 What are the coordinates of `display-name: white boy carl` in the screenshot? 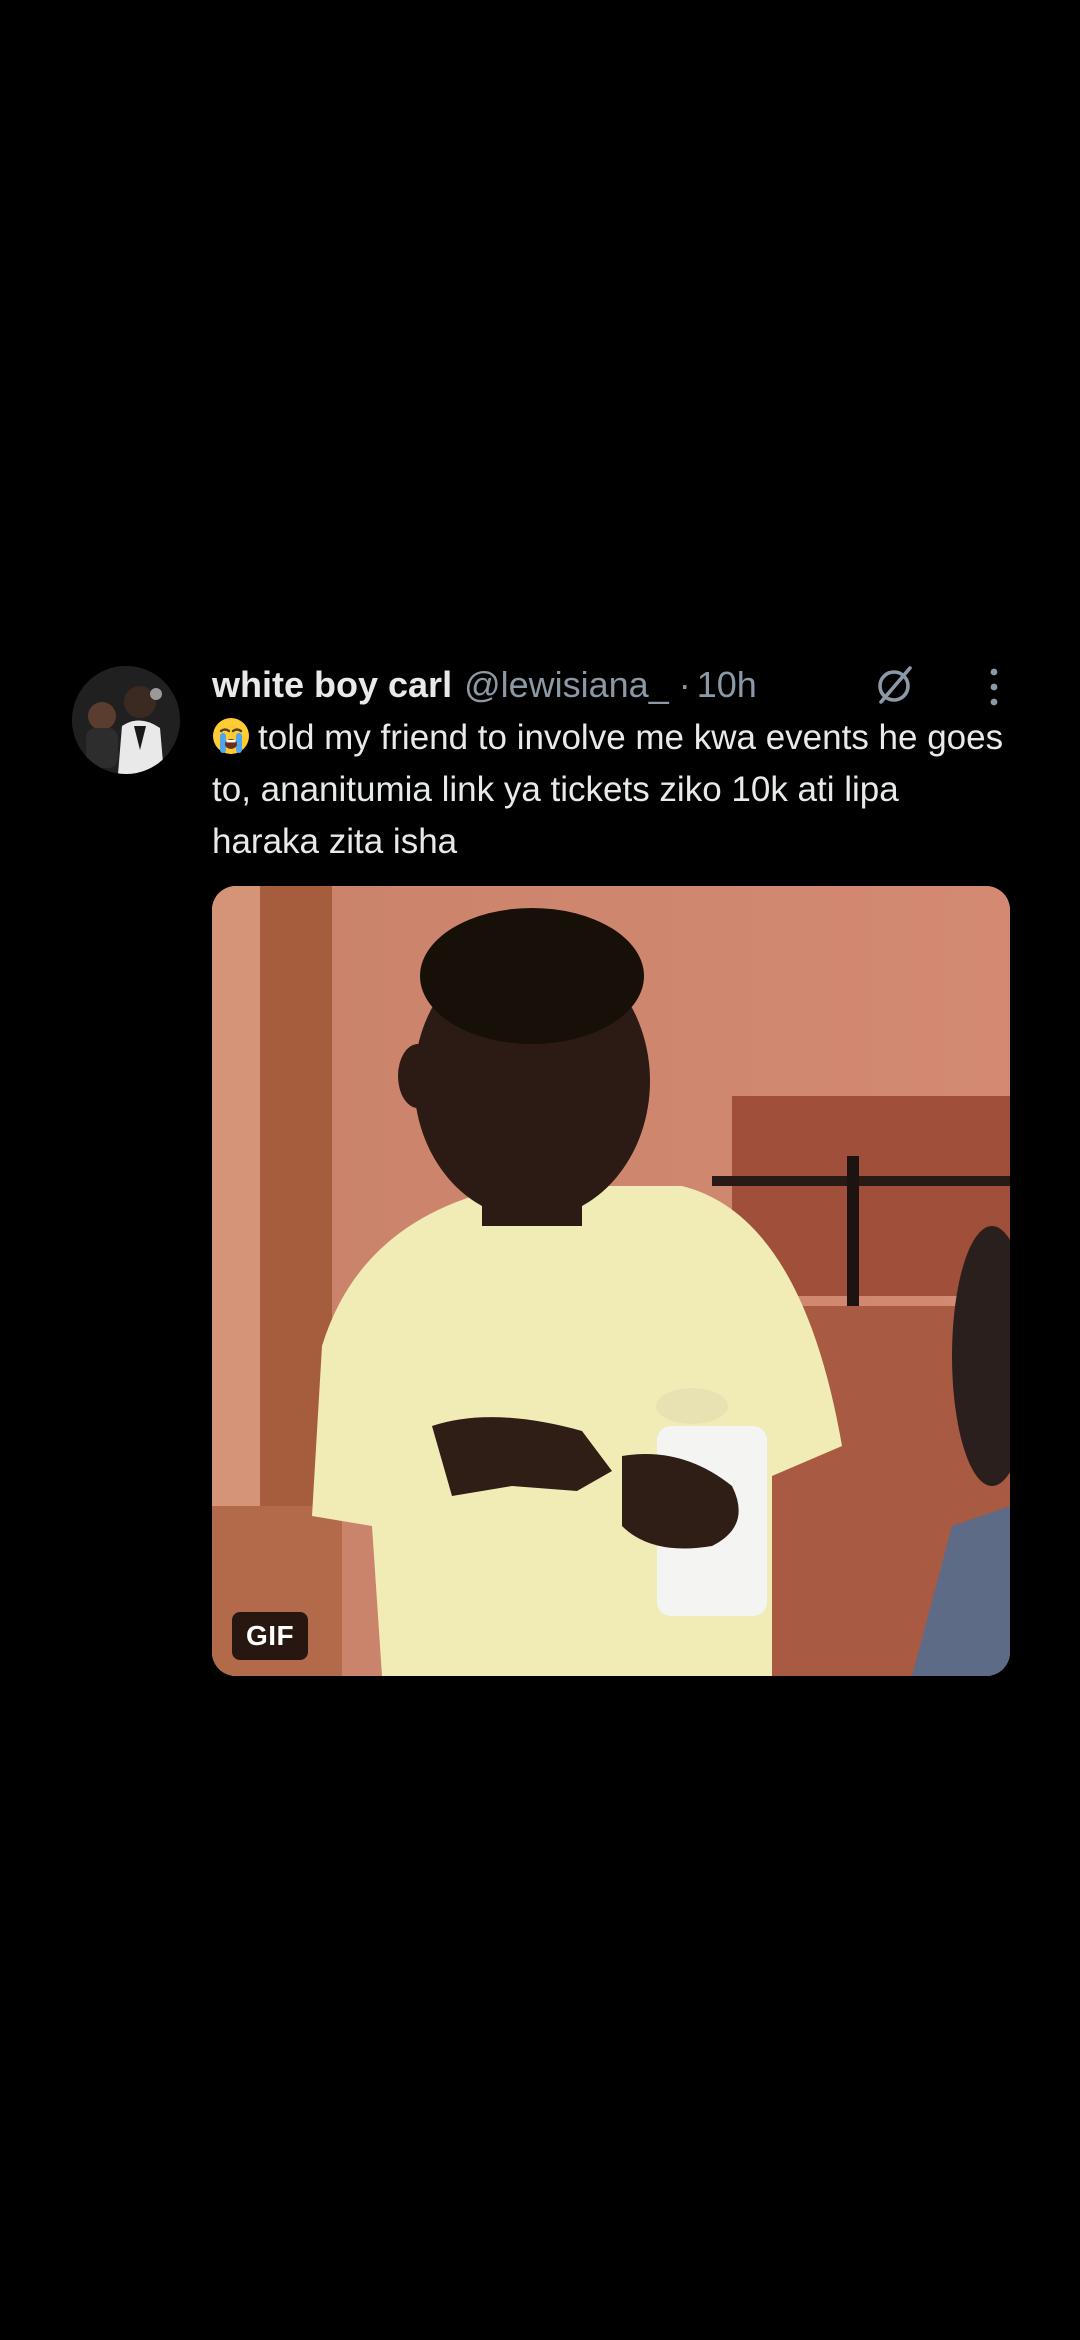 It's located at (332, 685).